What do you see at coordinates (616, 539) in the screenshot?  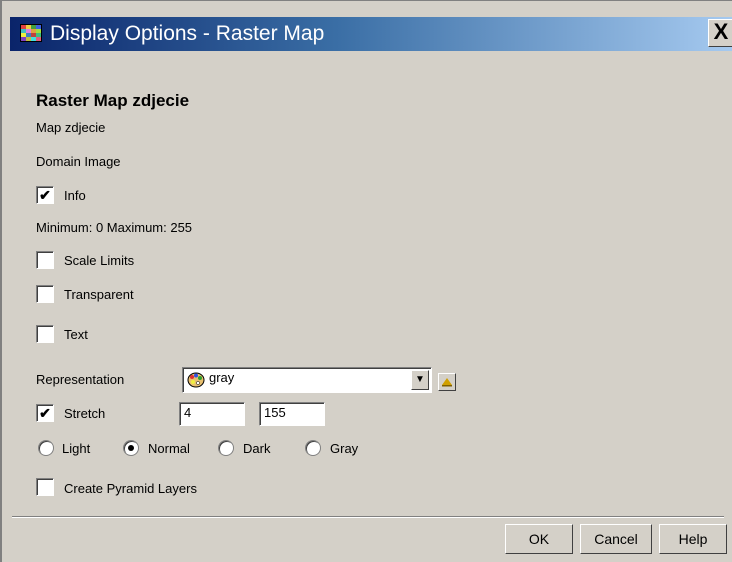 I see `cancel-button: Cancel` at bounding box center [616, 539].